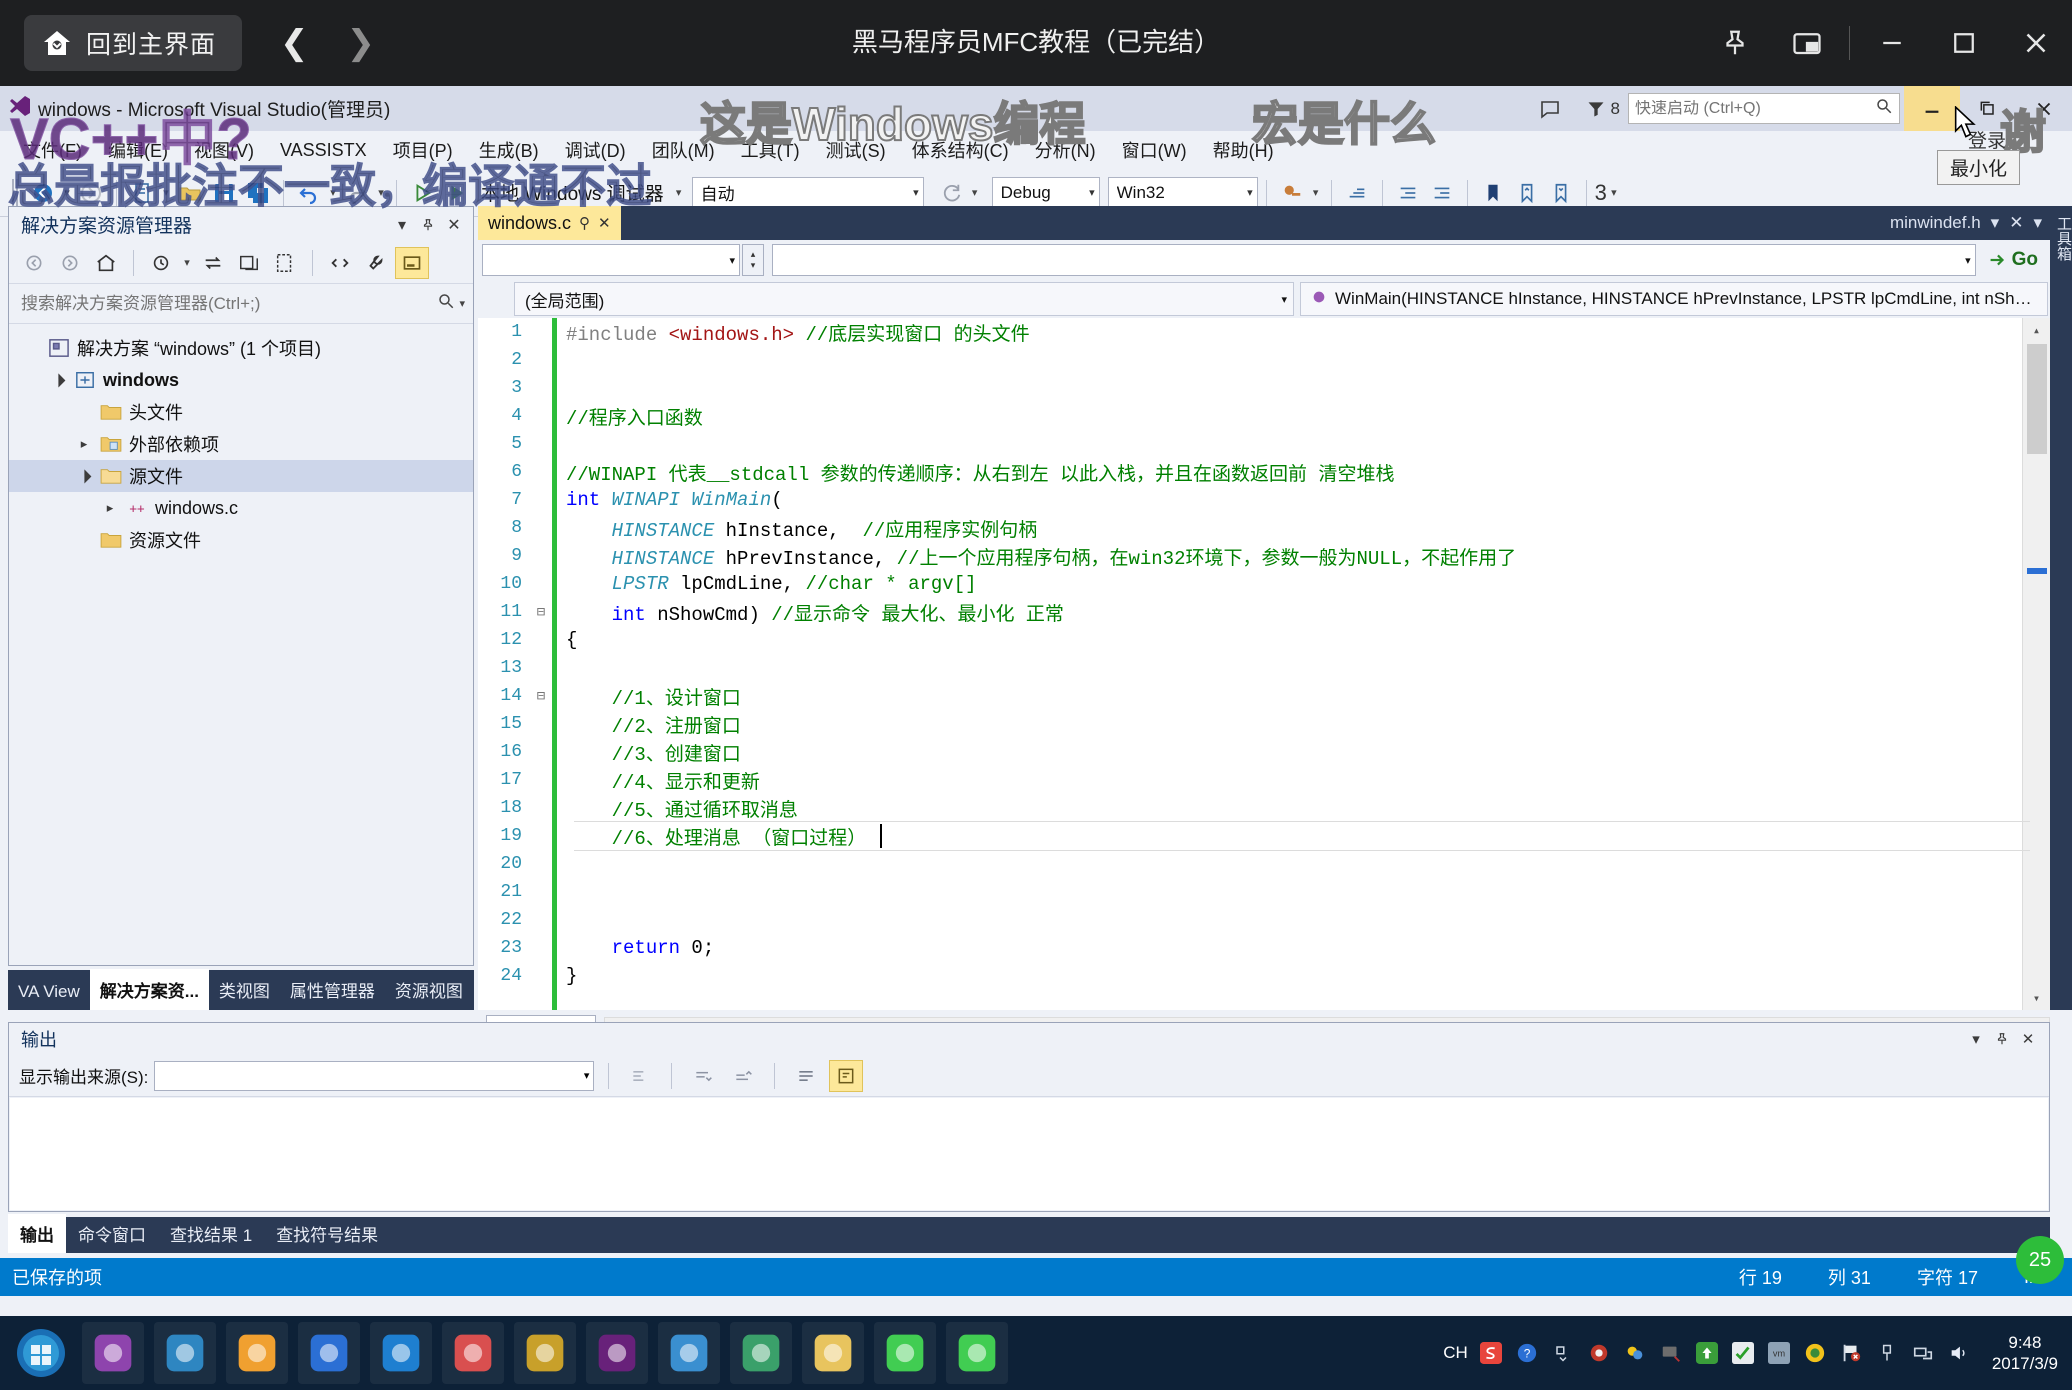 This screenshot has height=1390, width=2072. Describe the element at coordinates (1550, 108) in the screenshot. I see `feedback-icon` at that location.